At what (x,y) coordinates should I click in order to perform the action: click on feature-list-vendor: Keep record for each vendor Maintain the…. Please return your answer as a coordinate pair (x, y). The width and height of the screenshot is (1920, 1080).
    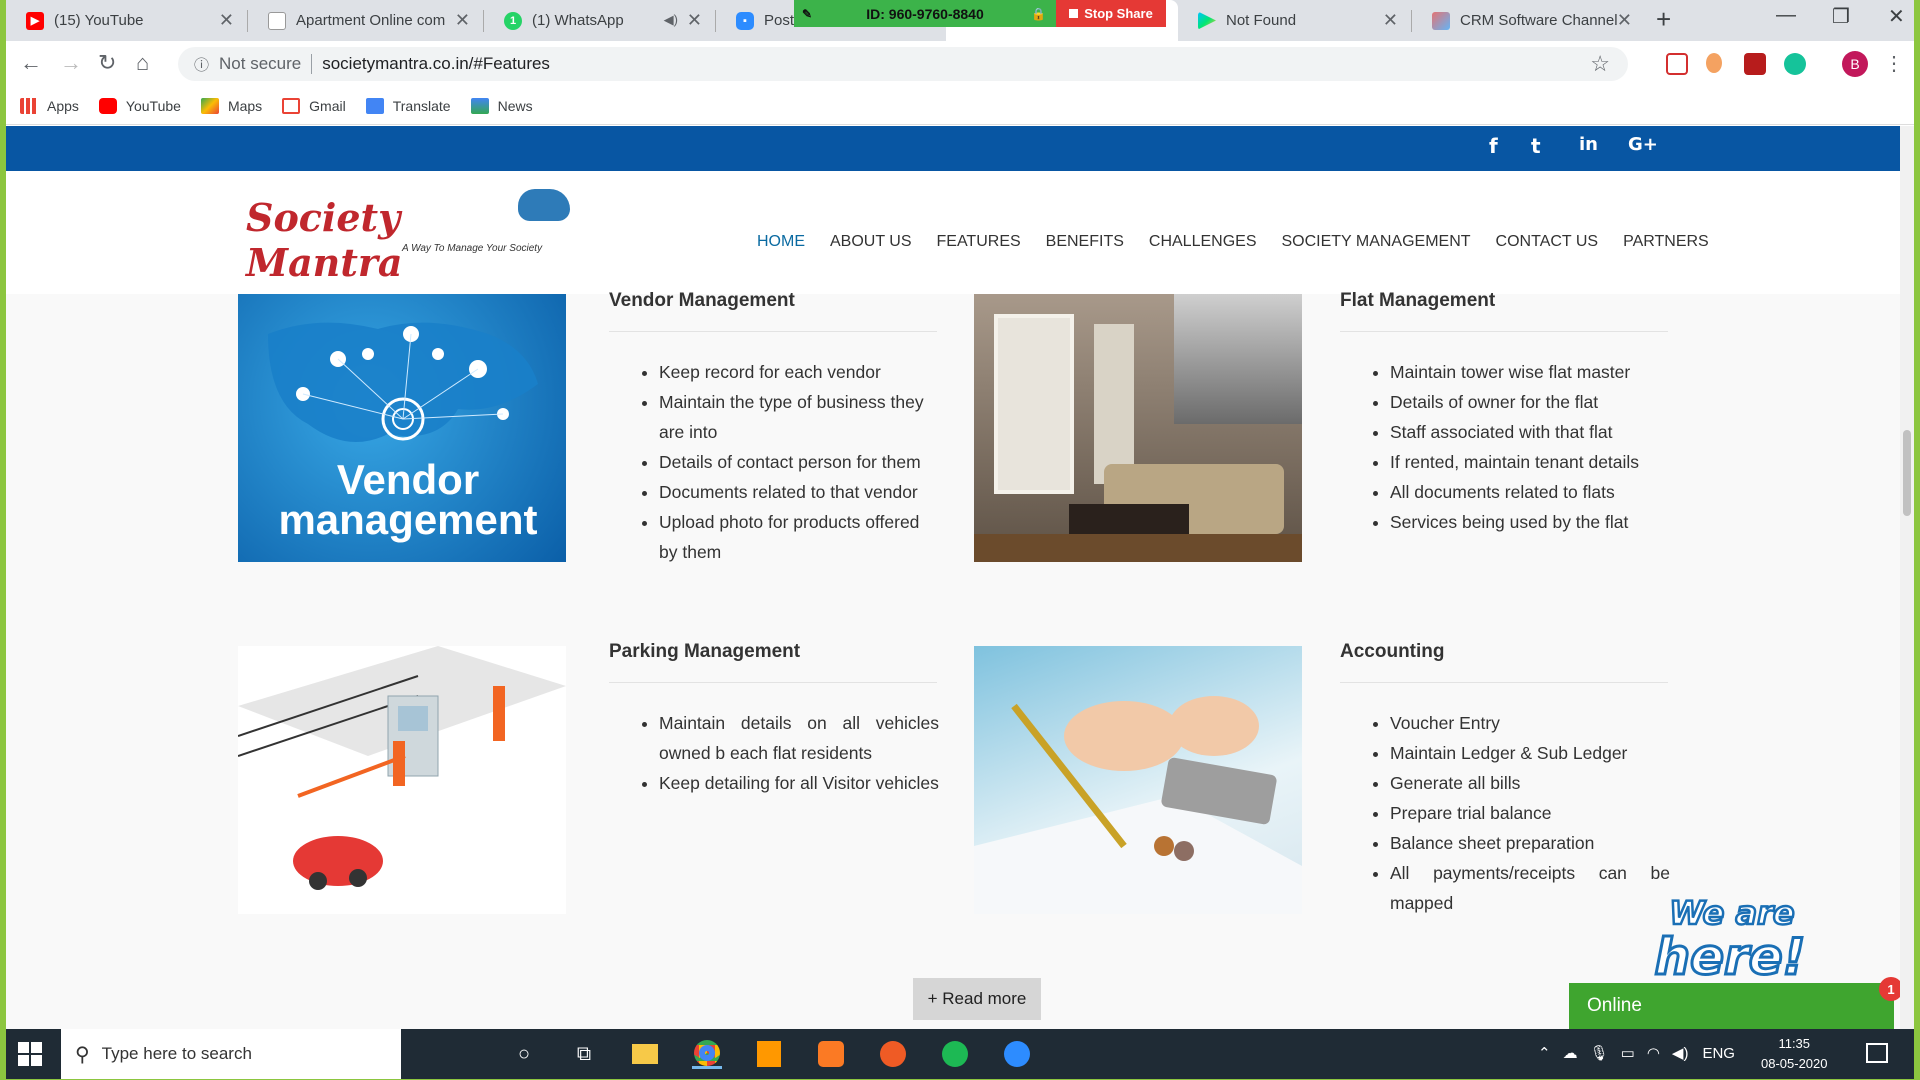
    Looking at the image, I should click on (774, 462).